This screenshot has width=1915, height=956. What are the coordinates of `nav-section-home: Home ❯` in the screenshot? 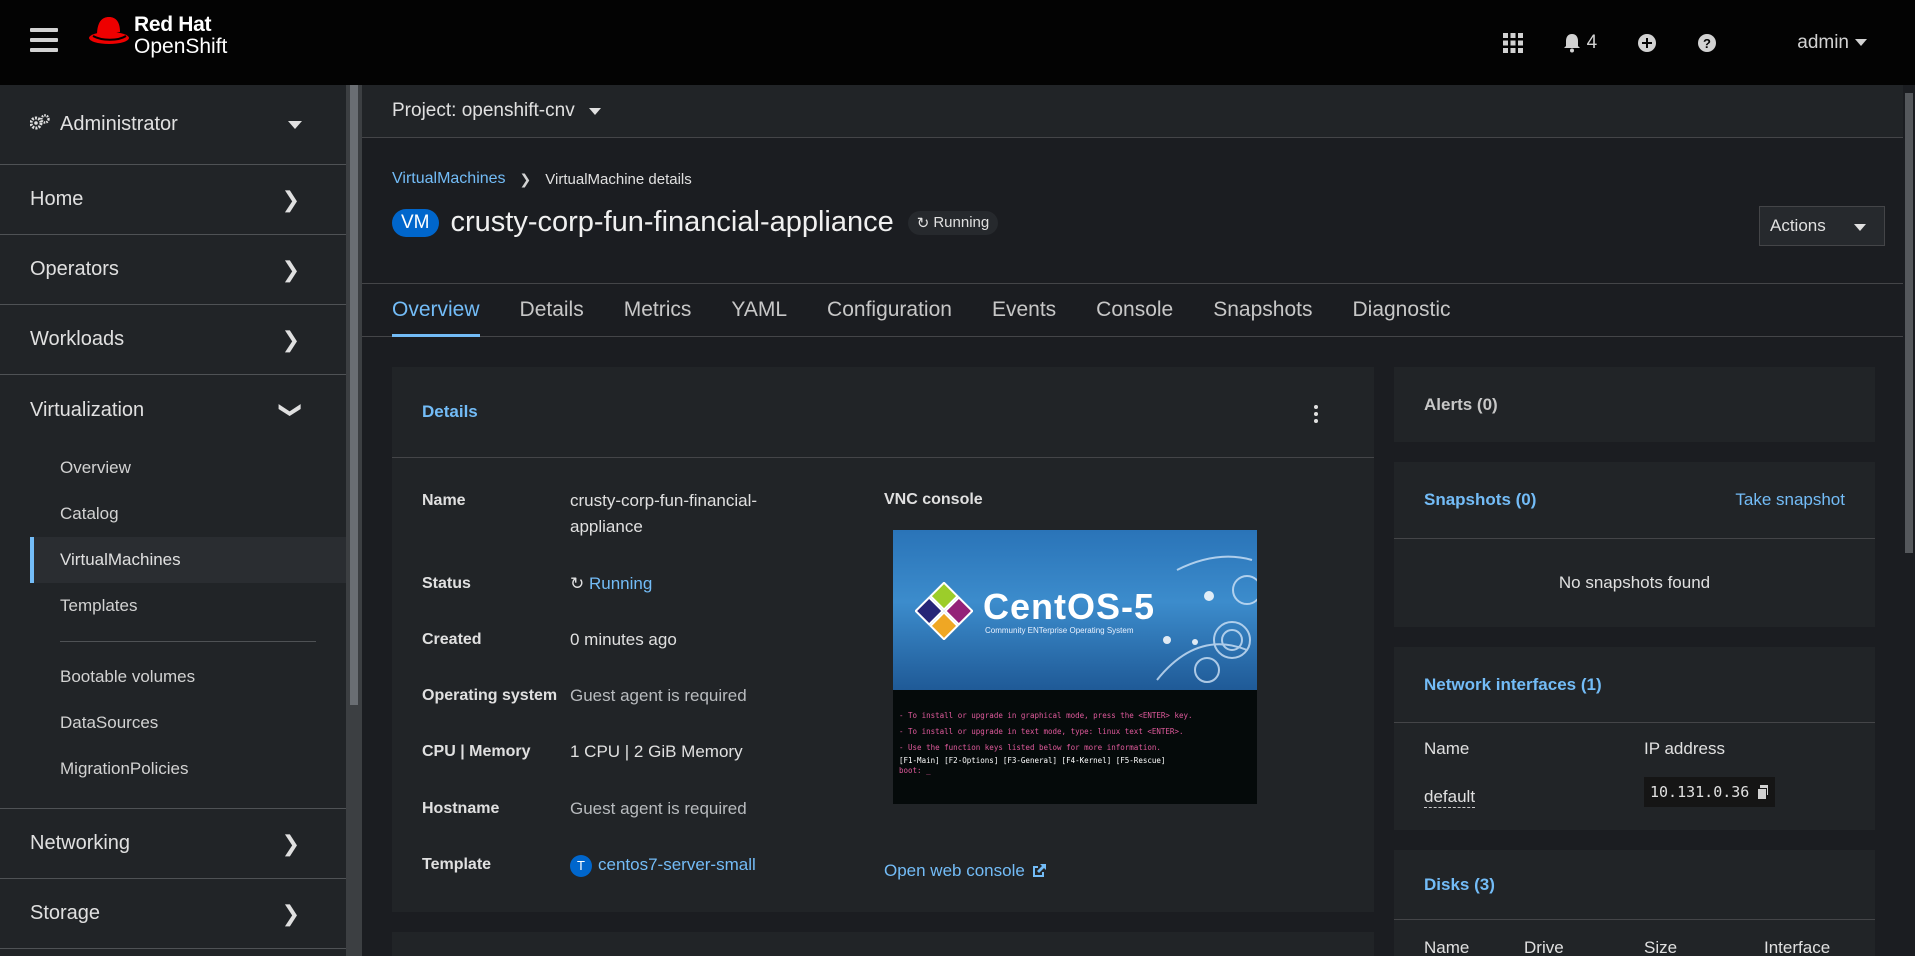 It's located at (173, 200).